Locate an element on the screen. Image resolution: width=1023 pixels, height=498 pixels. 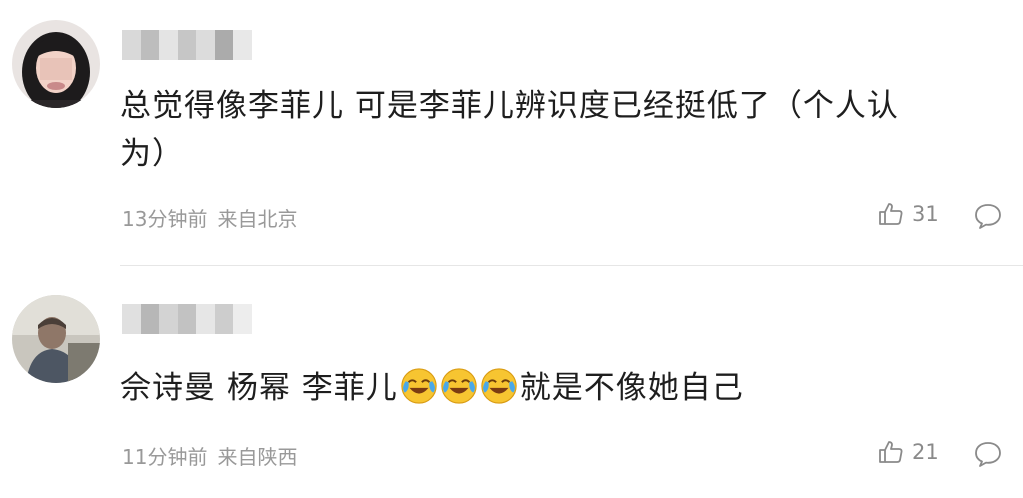
comment-text: 总觉得像李菲儿 可是李菲儿辨识度已经挺低了（个人认为） is located at coordinates (509, 130).